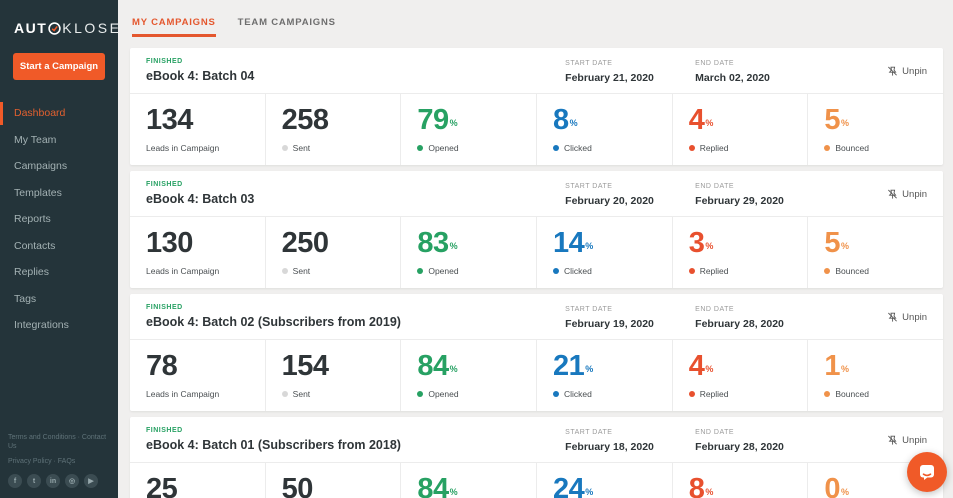  I want to click on stat-cell: 21% Clicked, so click(605, 375).